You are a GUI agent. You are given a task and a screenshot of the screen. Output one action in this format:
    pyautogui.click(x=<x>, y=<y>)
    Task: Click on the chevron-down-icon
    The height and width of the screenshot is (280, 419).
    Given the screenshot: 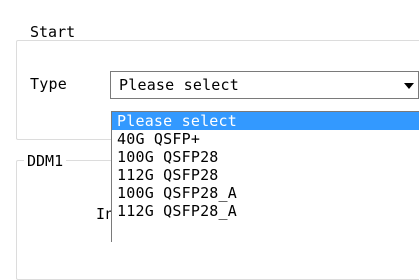 What is the action you would take?
    pyautogui.click(x=409, y=86)
    